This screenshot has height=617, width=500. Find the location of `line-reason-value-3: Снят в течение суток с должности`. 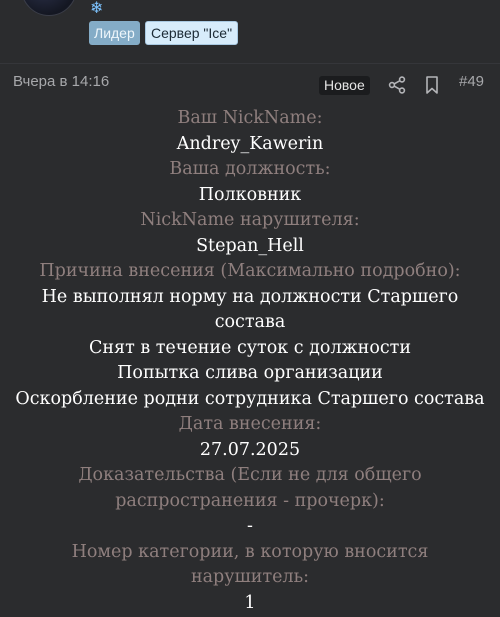

line-reason-value-3: Снят в течение суток с должности is located at coordinates (249, 347).